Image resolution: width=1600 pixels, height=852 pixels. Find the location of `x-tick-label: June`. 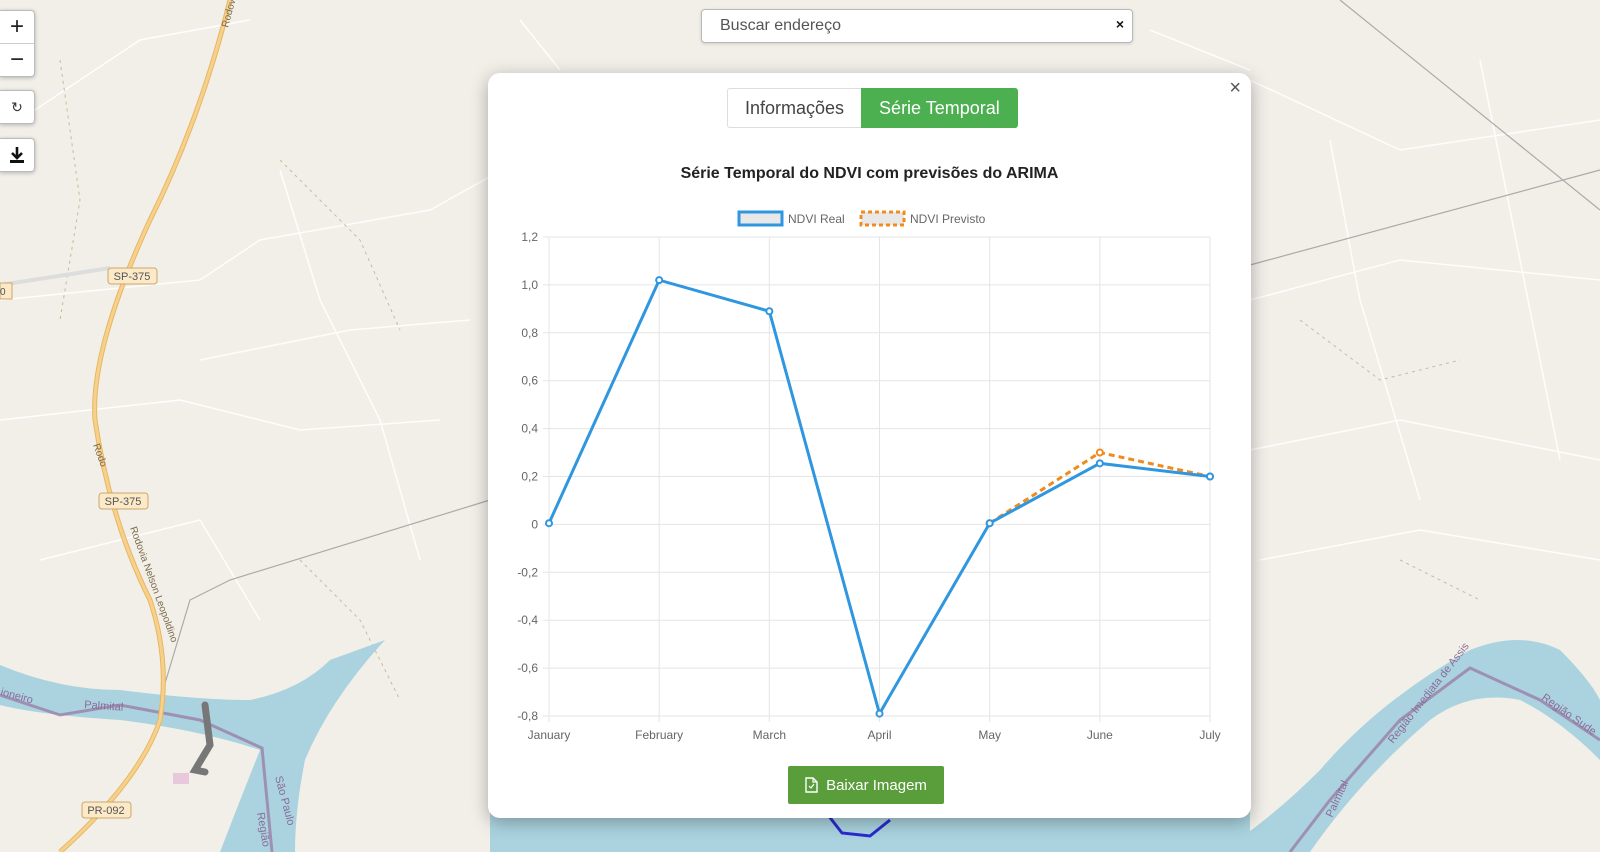

x-tick-label: June is located at coordinates (1100, 735).